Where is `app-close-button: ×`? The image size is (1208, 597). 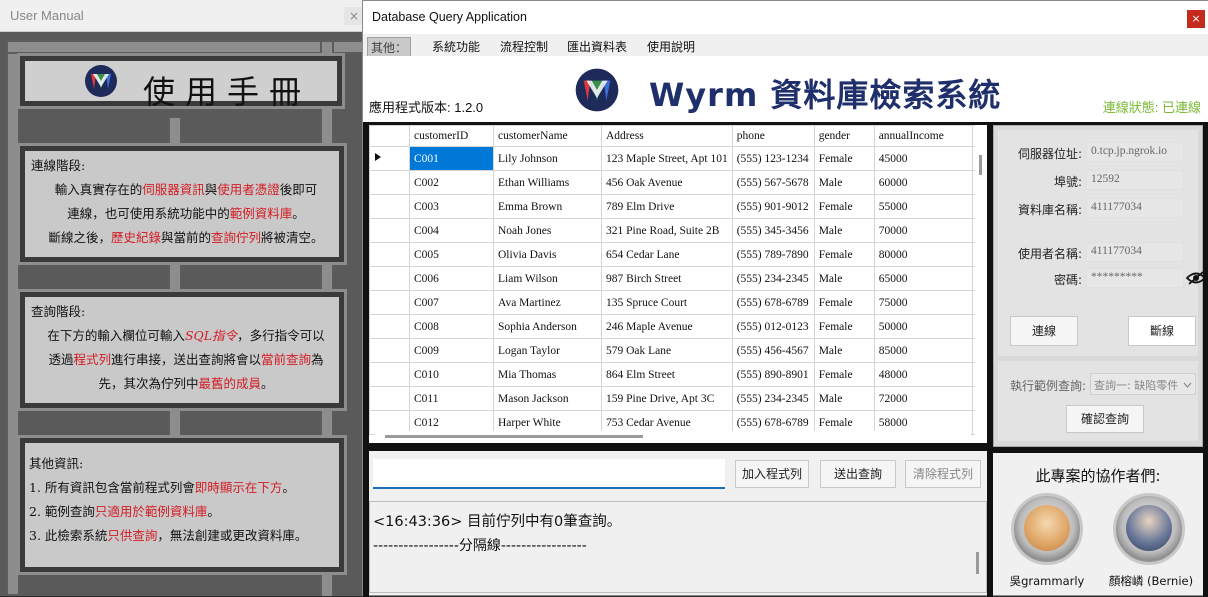
app-close-button: × is located at coordinates (1196, 19).